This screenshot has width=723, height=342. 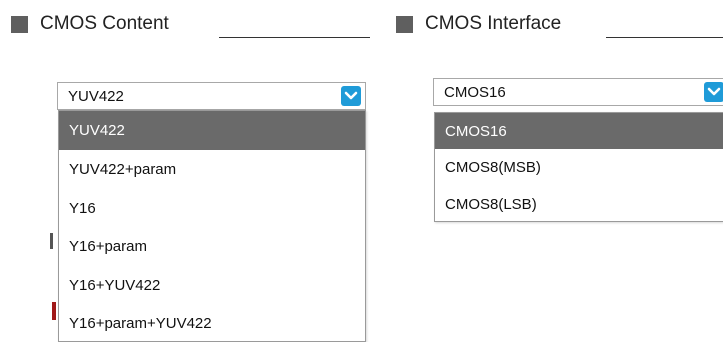 I want to click on cmos-content-combo: YUV422, so click(x=211, y=96).